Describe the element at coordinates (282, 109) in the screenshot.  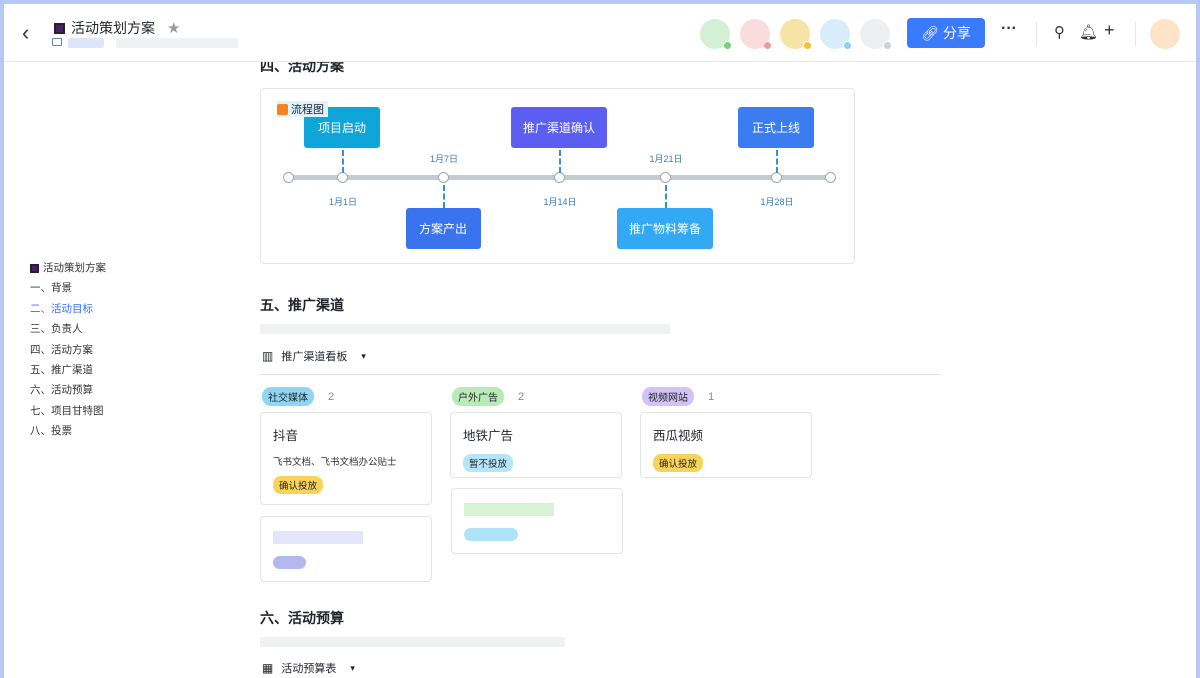
I see `flowchart-icon` at that location.